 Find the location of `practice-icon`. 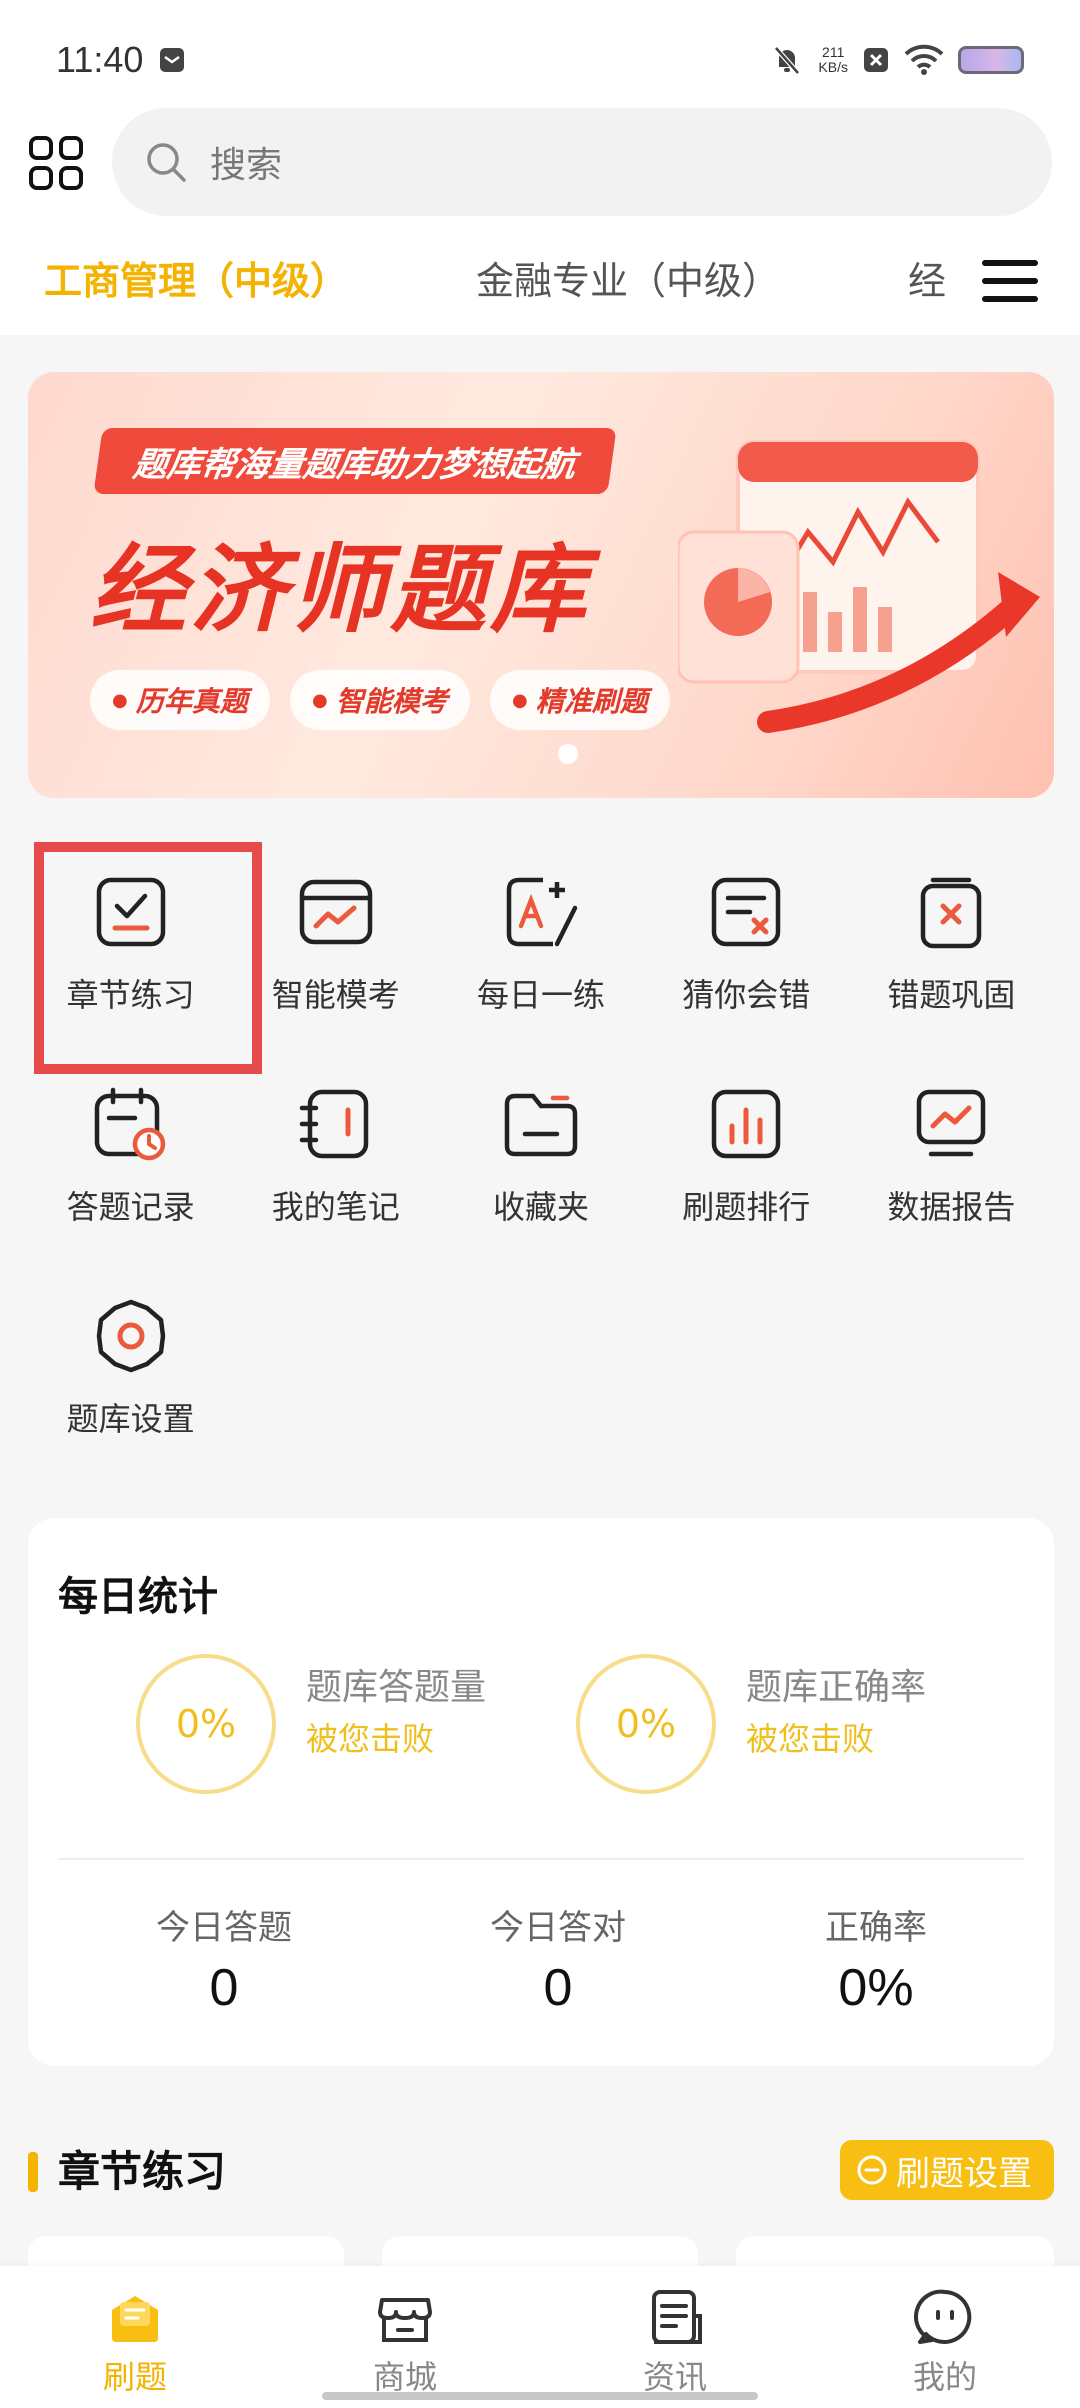

practice-icon is located at coordinates (135, 2319).